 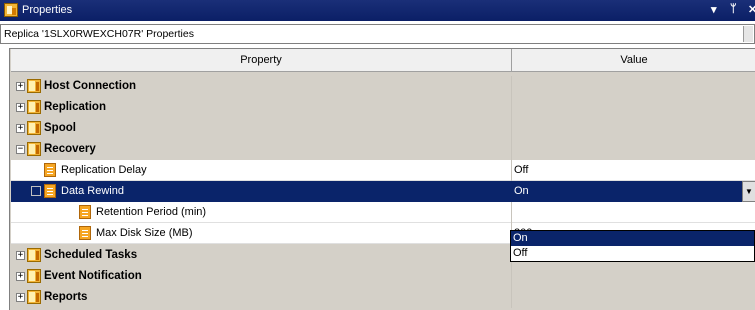 What do you see at coordinates (632, 253) in the screenshot?
I see `dropdown-option-off: Off` at bounding box center [632, 253].